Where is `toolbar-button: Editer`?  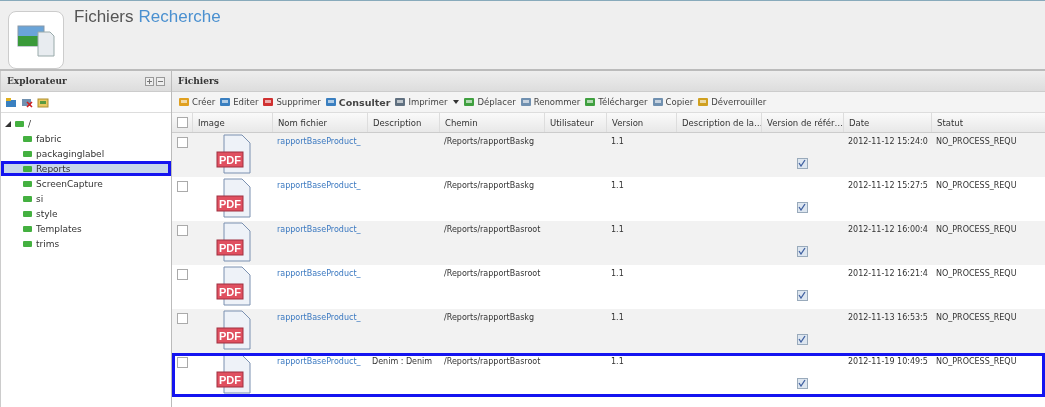
toolbar-button: Editer is located at coordinates (239, 102).